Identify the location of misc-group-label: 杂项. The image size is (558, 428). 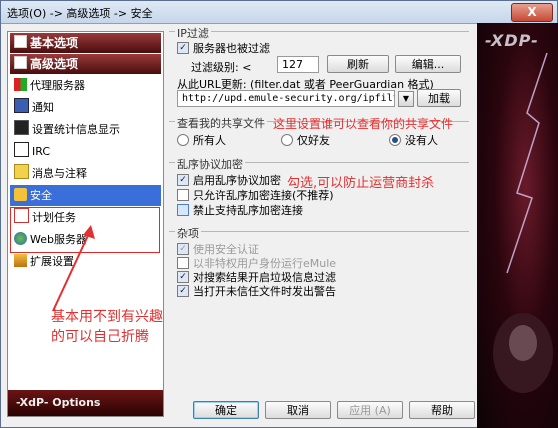
(188, 233).